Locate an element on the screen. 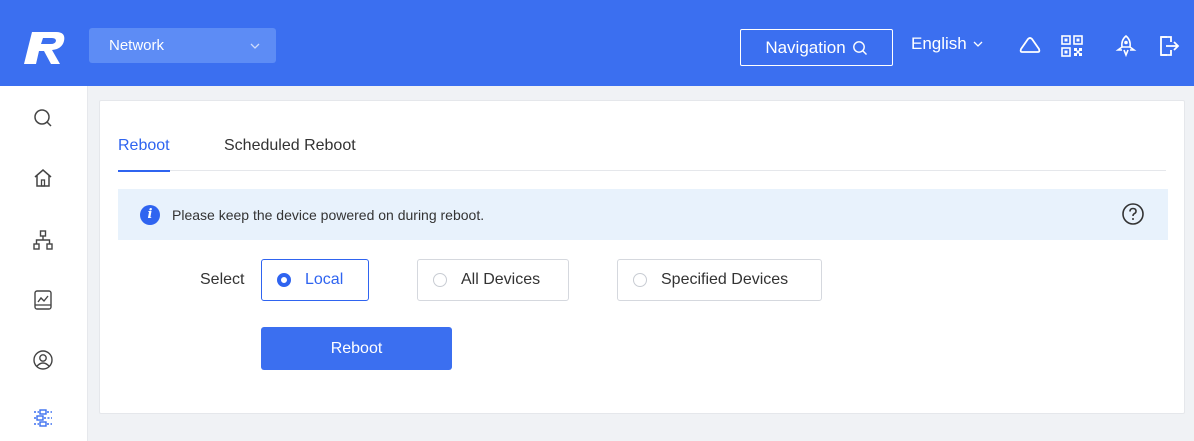 Image resolution: width=1194 pixels, height=441 pixels. radio-all-devices: All Devices is located at coordinates (493, 280).